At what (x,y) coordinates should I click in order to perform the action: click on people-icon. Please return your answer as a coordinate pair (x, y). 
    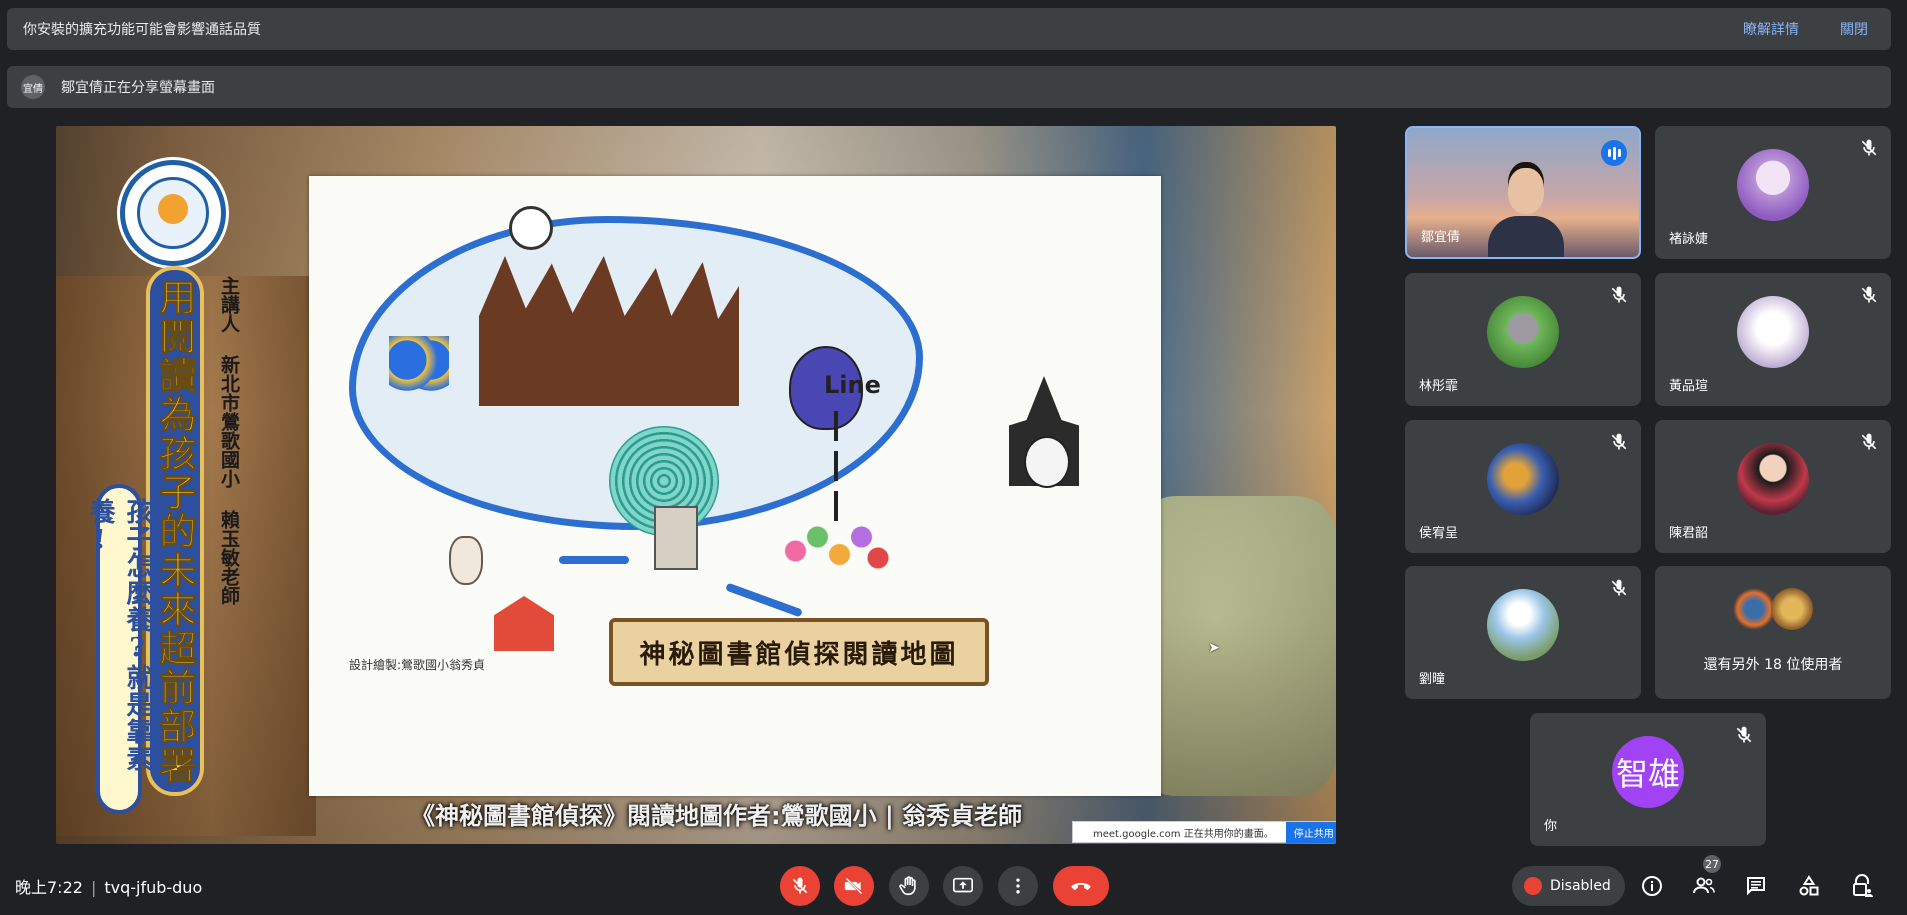
    Looking at the image, I should click on (1704, 885).